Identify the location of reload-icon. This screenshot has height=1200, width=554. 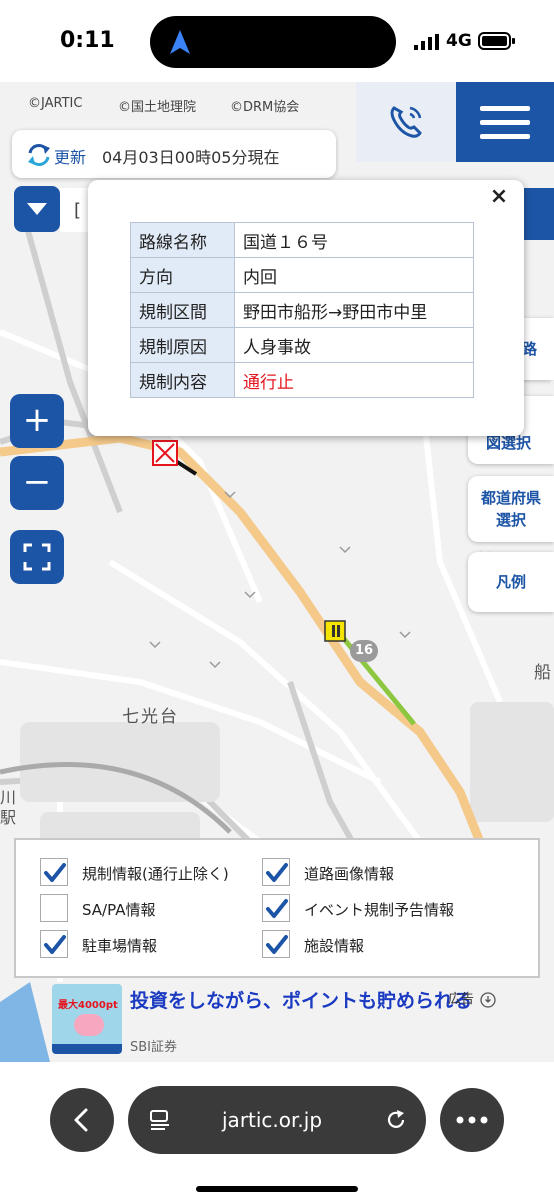
(396, 1120).